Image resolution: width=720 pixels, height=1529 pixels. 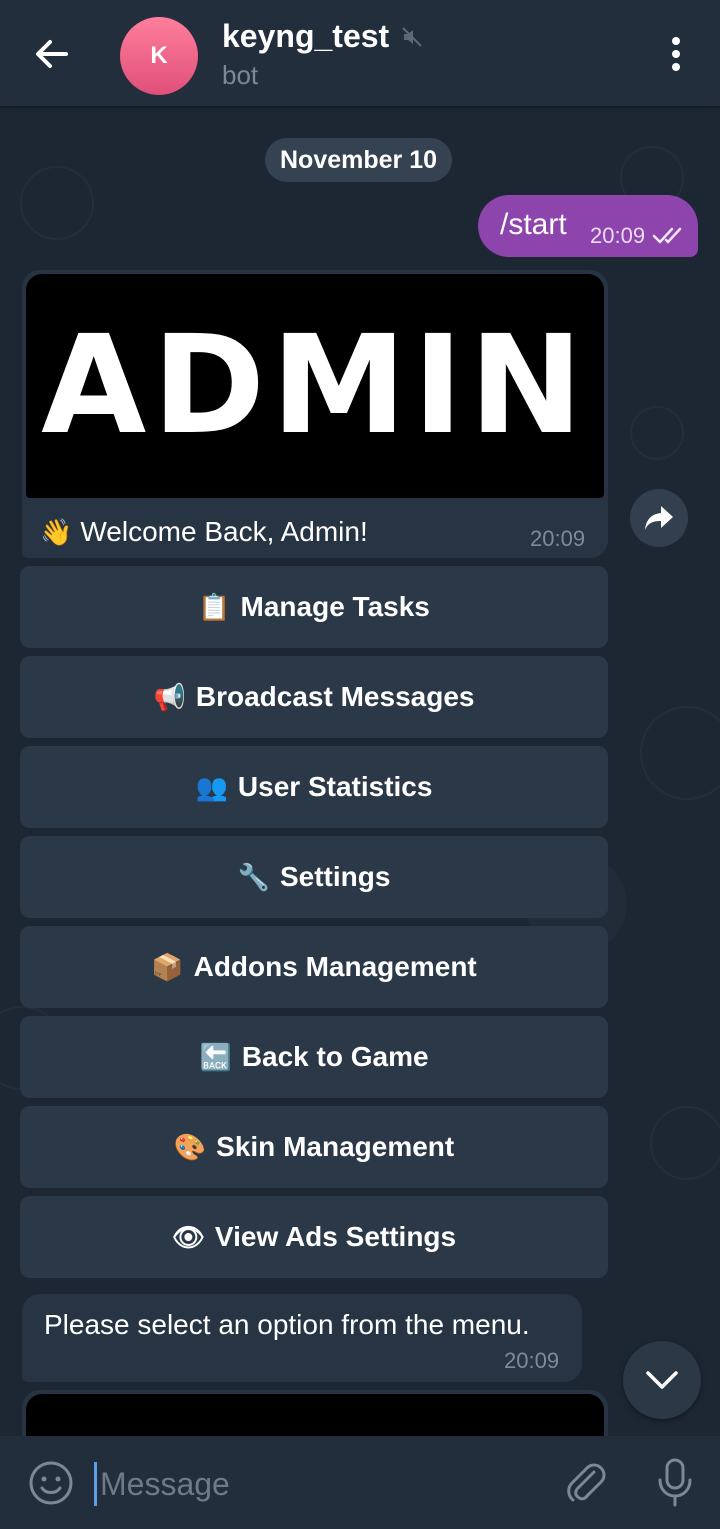 What do you see at coordinates (287, 1324) in the screenshot?
I see `reply-text: Please select an option from the menu.` at bounding box center [287, 1324].